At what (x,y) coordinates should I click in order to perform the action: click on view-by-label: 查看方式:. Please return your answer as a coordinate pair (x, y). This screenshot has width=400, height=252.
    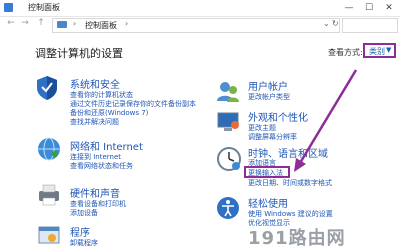
    Looking at the image, I should click on (345, 52).